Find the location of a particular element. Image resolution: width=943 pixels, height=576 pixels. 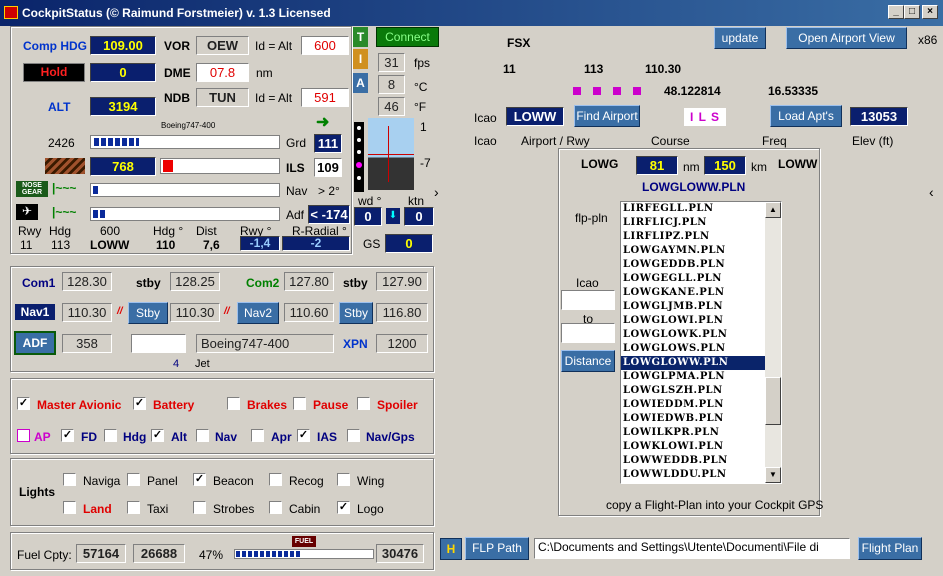

hdg-checkbox is located at coordinates (110, 435).